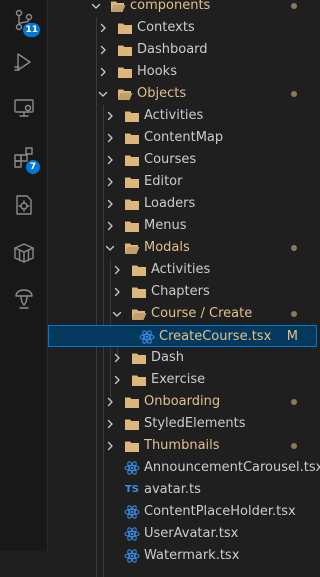  I want to click on tree-item-label: Chapters, so click(180, 291).